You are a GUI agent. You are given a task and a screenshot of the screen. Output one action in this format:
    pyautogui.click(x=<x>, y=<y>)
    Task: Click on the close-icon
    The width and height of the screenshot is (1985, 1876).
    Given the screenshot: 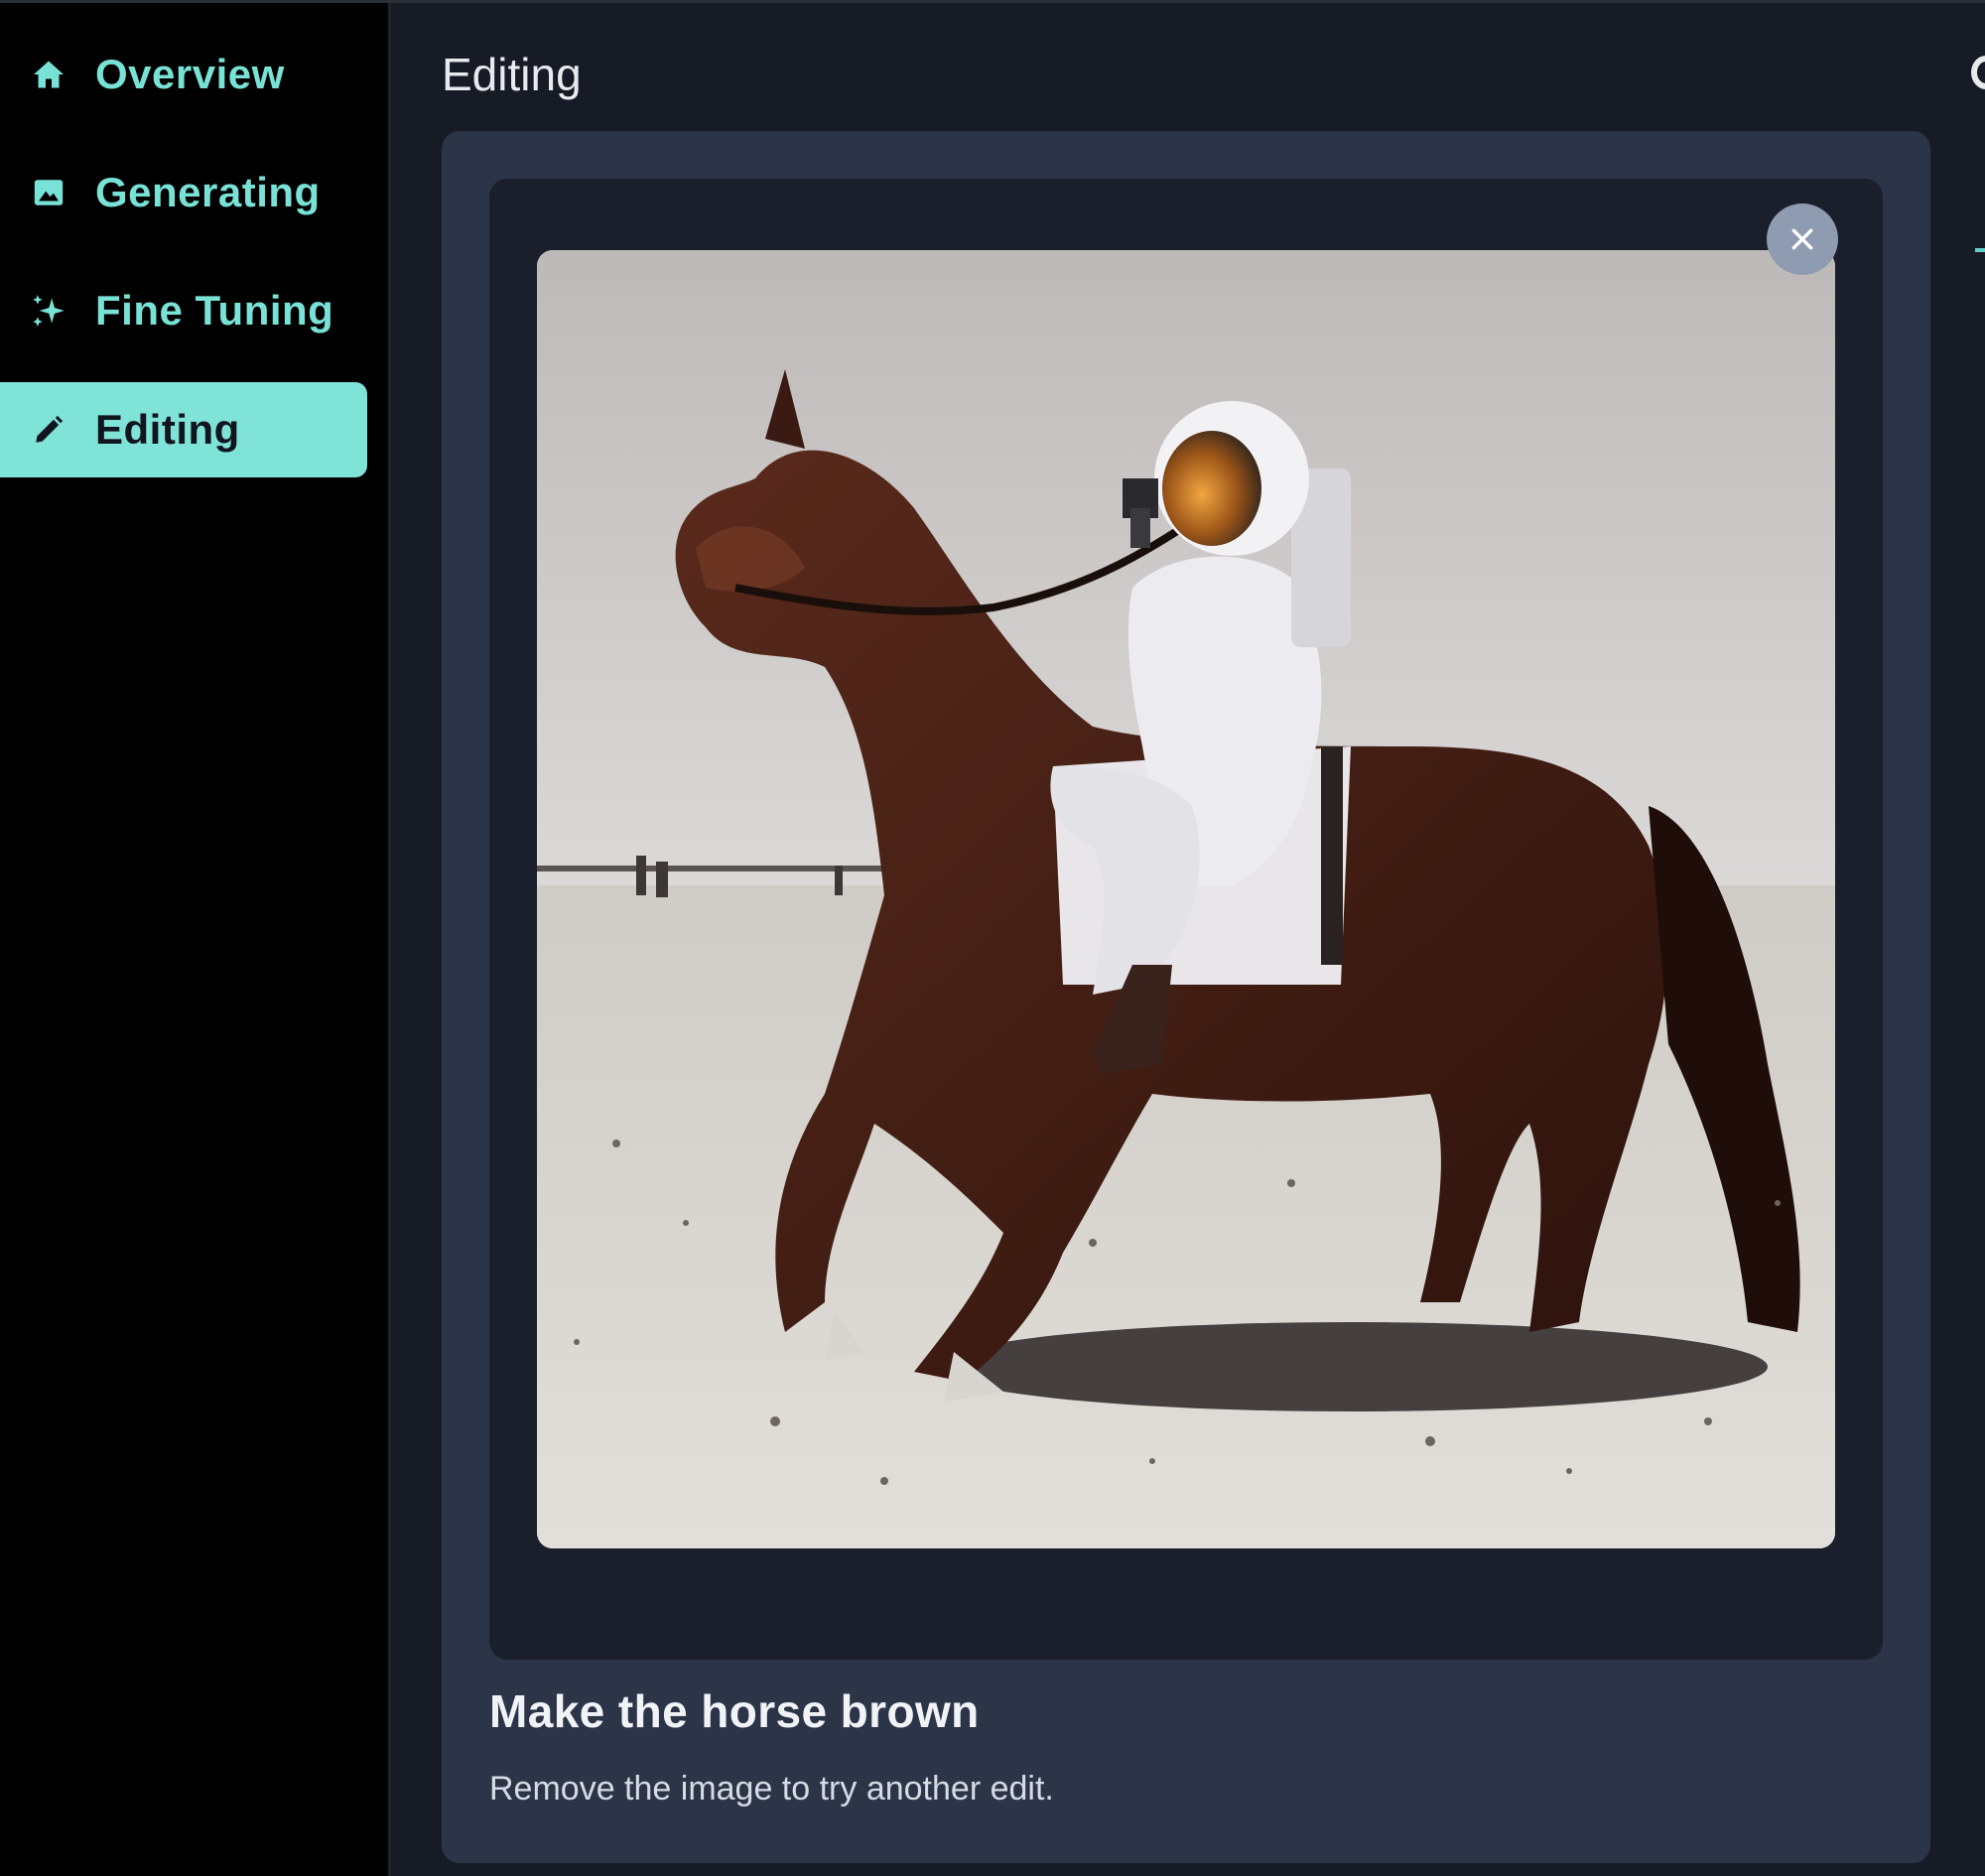 What is the action you would take?
    pyautogui.click(x=1802, y=239)
    